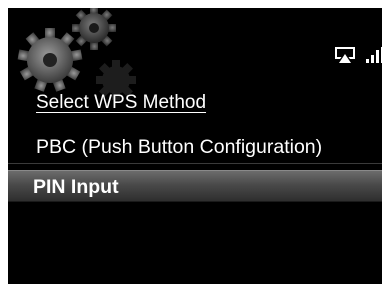  Describe the element at coordinates (374, 55) in the screenshot. I see `signal-strength-icon` at that location.